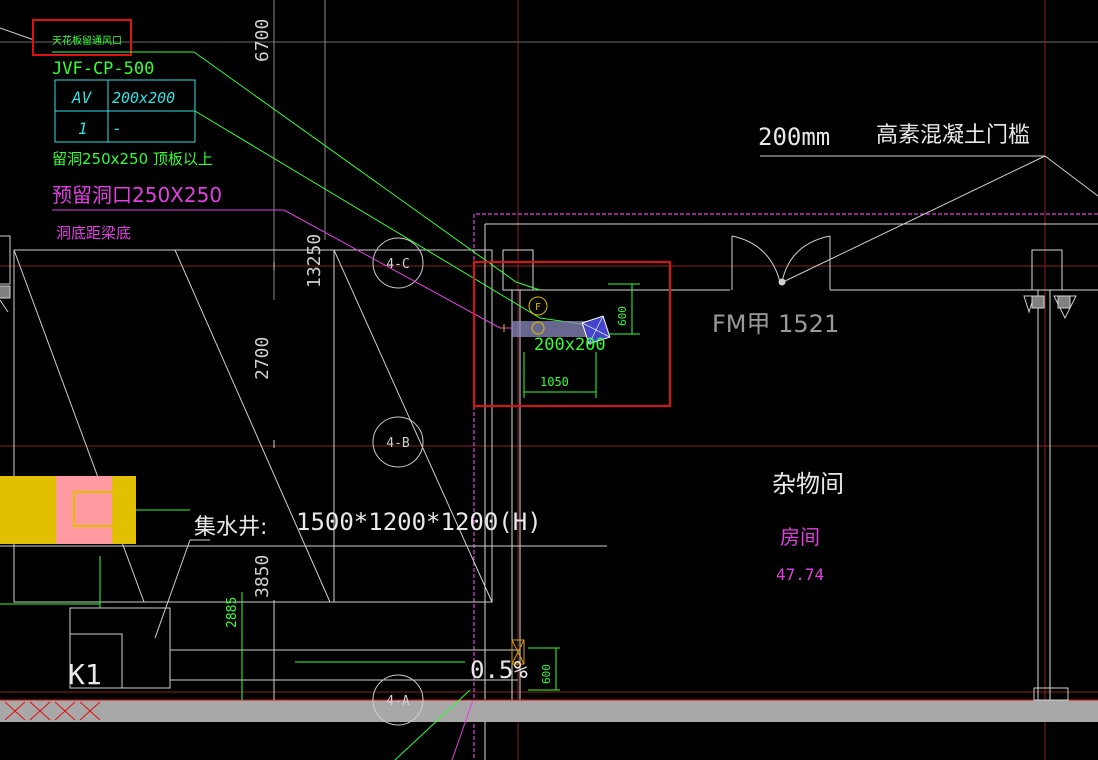 The image size is (1098, 760). I want to click on room-name: 杂物间, so click(808, 484).